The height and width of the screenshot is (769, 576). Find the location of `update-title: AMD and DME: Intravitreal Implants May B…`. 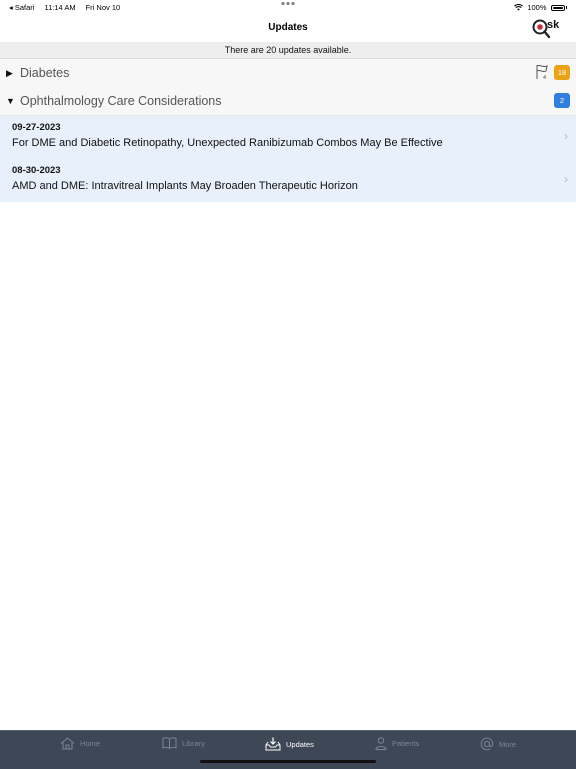

update-title: AMD and DME: Intravitreal Implants May B… is located at coordinates (185, 186).